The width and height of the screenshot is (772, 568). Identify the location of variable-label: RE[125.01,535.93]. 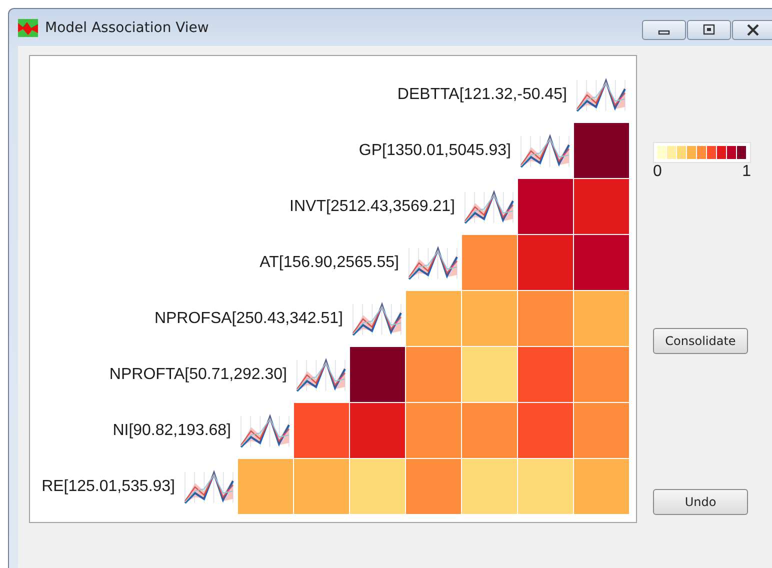
(108, 487).